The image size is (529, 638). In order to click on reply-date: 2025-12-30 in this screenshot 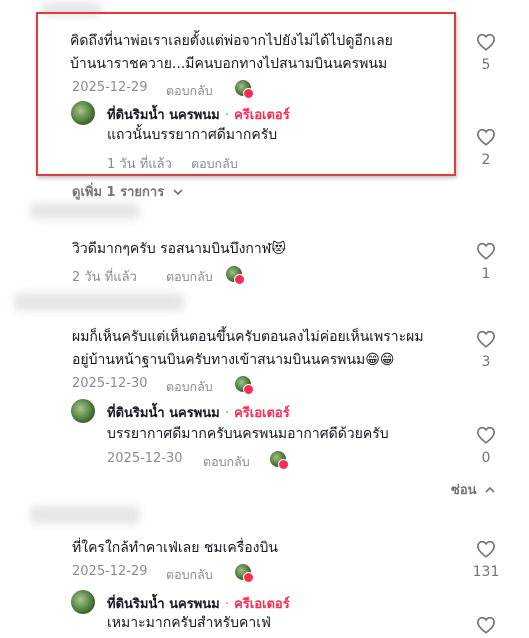, I will do `click(145, 458)`.